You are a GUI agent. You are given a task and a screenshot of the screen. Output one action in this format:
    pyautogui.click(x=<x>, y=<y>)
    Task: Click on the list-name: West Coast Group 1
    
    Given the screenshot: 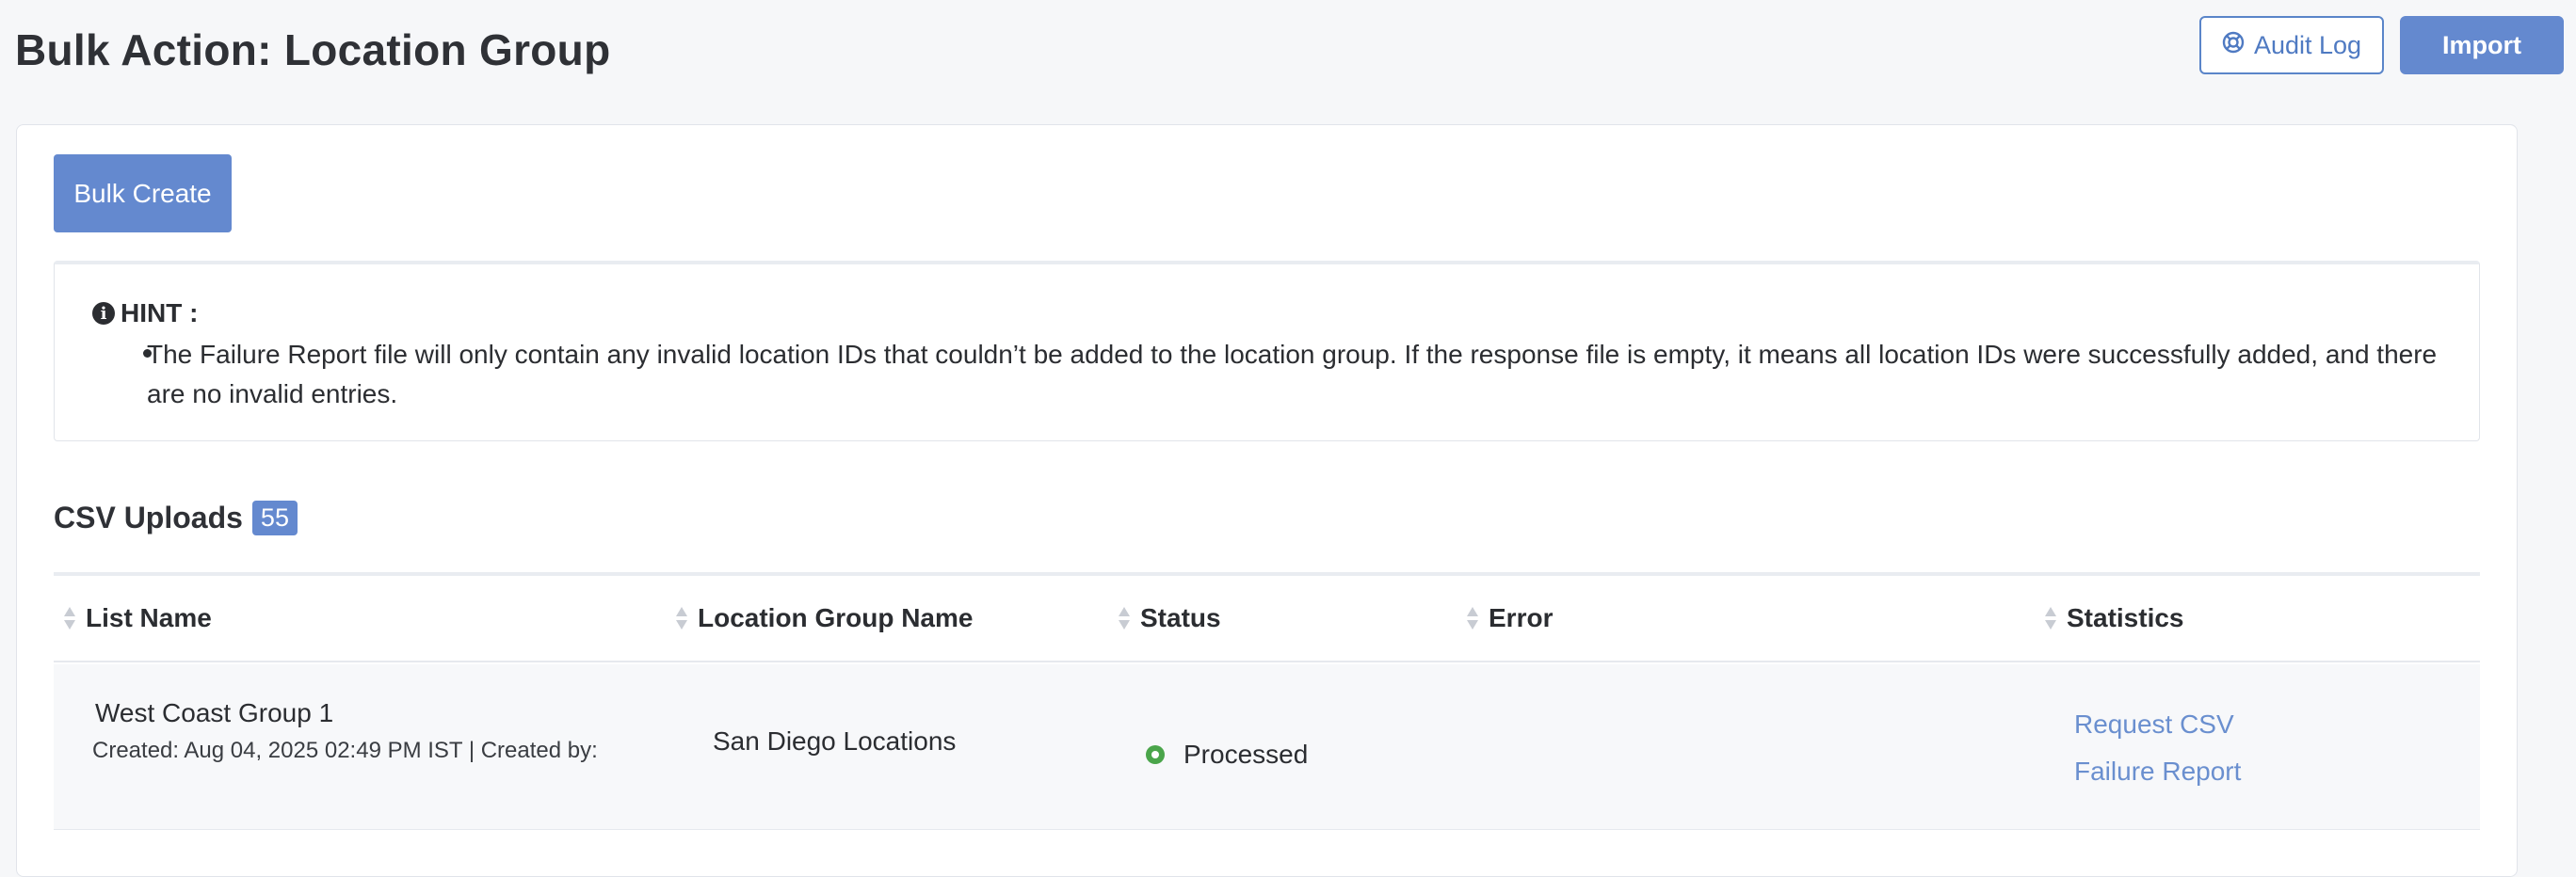 What is the action you would take?
    pyautogui.click(x=214, y=712)
    